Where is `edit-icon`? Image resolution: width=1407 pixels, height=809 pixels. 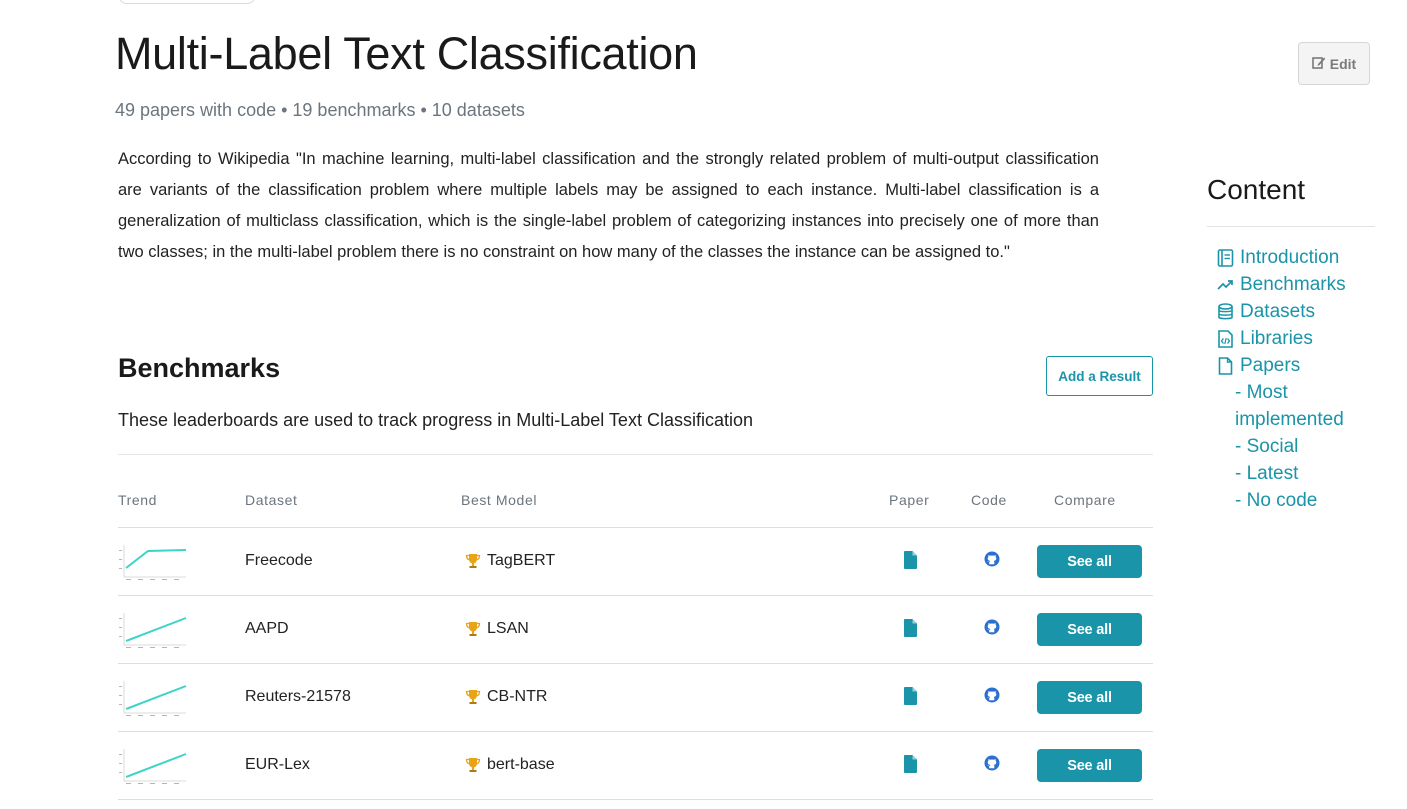
edit-icon is located at coordinates (1318, 64).